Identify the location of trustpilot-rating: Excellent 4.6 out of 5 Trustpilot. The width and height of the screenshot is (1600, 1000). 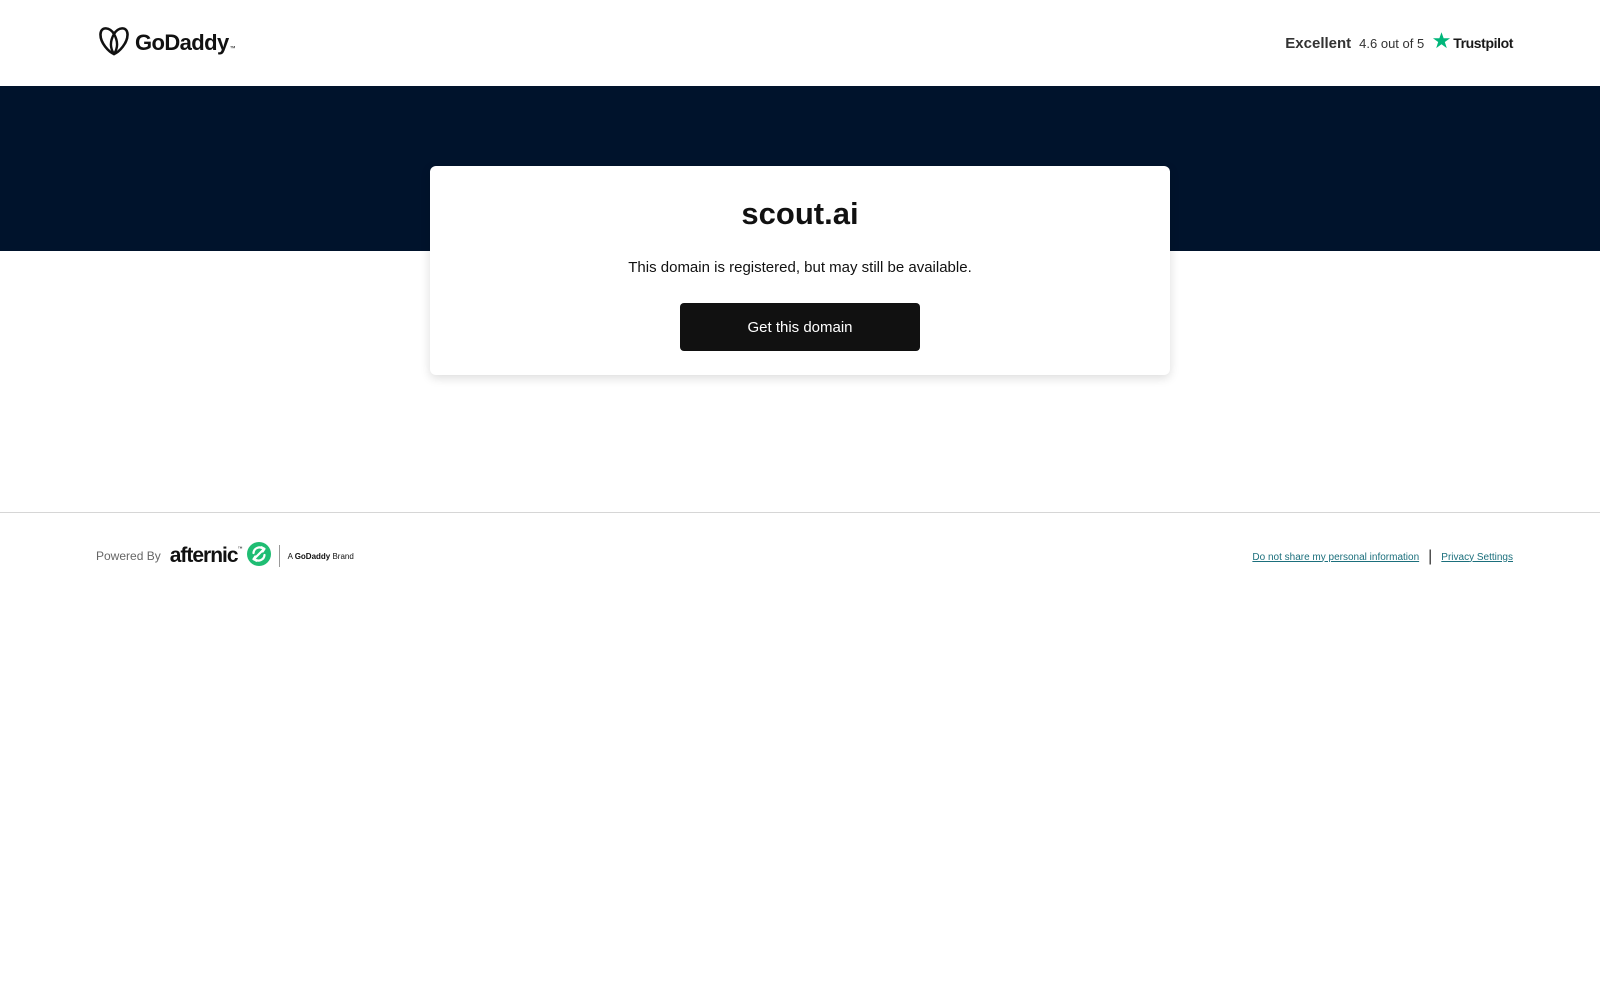
(1399, 43).